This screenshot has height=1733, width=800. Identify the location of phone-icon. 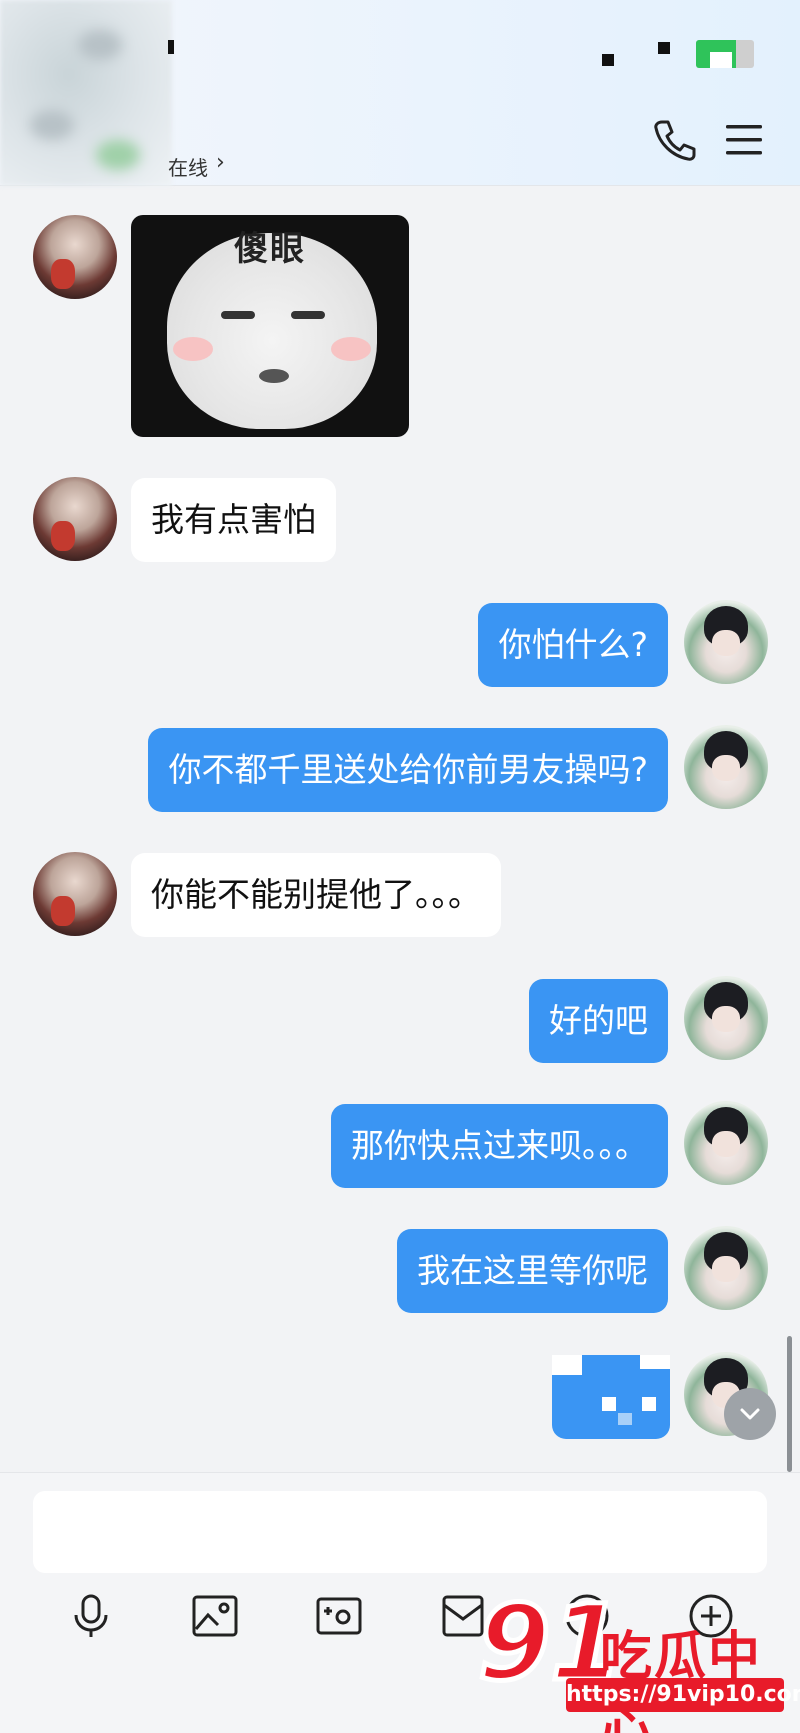
(674, 140).